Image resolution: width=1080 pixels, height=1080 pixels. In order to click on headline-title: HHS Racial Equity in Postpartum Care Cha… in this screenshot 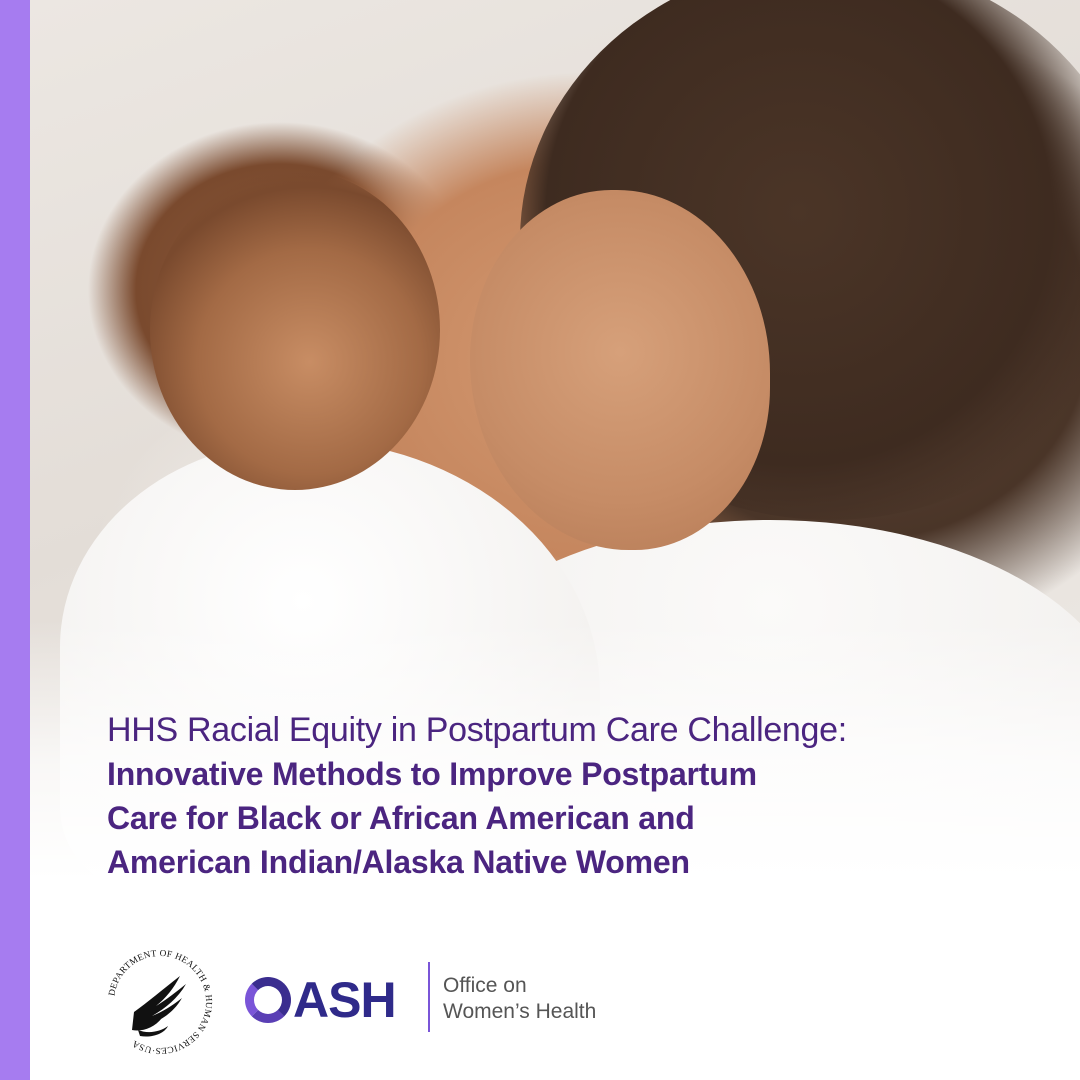, I will do `click(477, 730)`.